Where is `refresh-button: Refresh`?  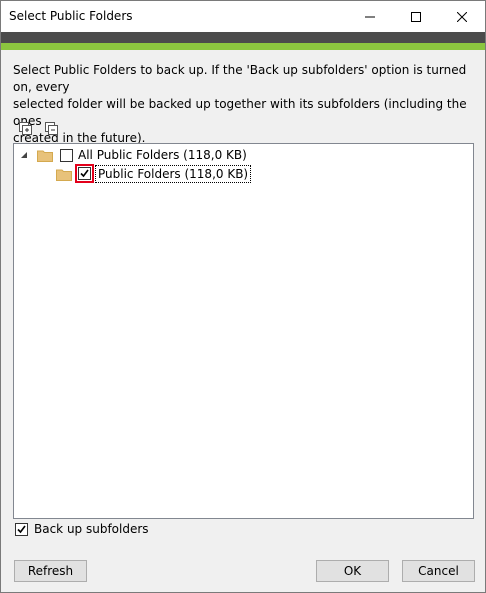
refresh-button: Refresh is located at coordinates (50, 571).